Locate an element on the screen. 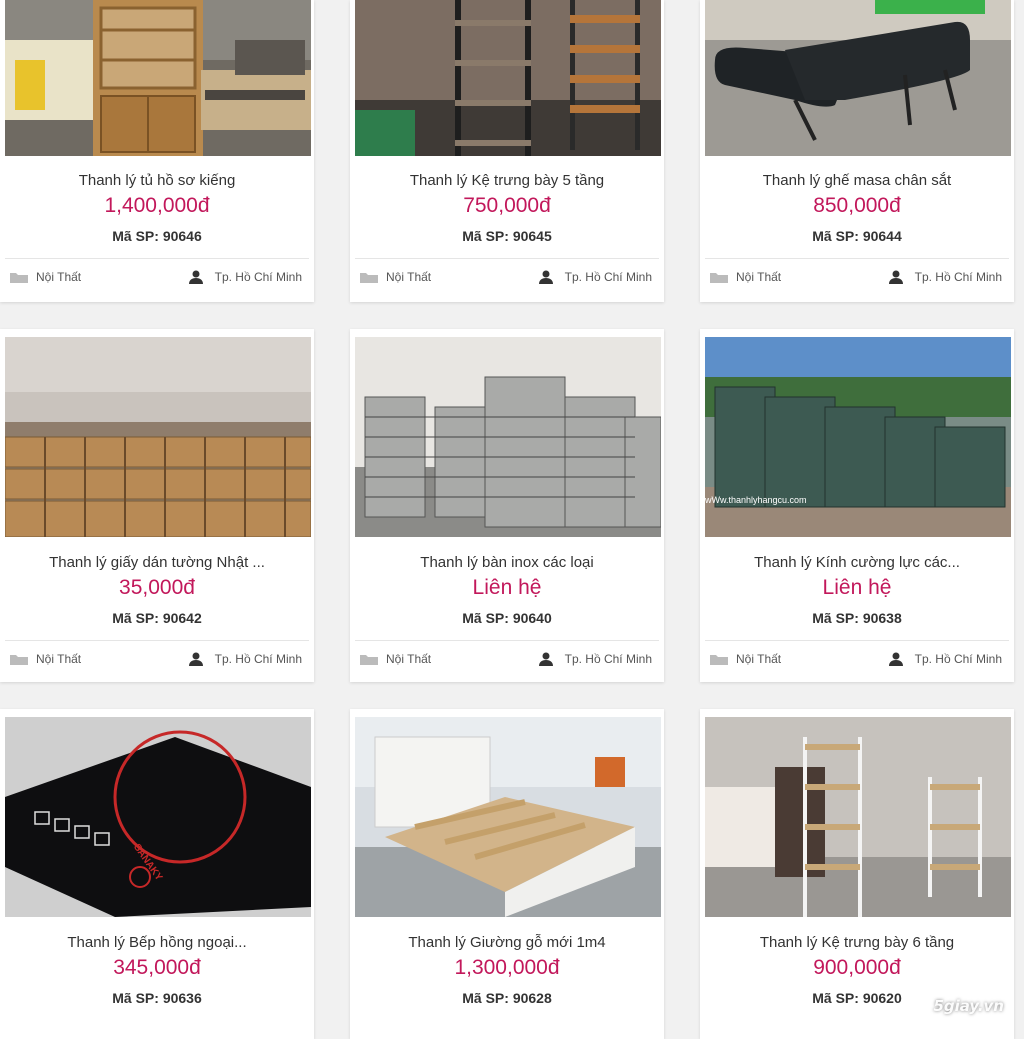 Image resolution: width=1024 pixels, height=1039 pixels. product-price: 1,400,000đ is located at coordinates (157, 205).